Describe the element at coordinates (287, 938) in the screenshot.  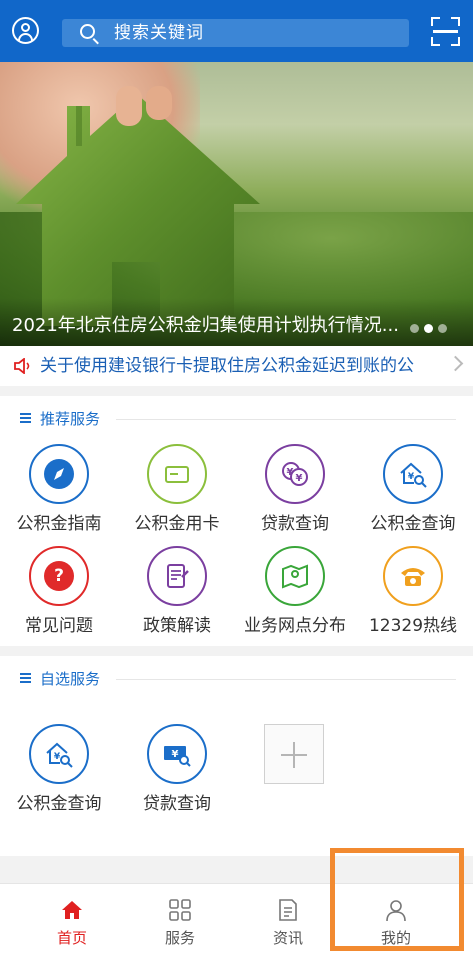
I see `tab-label: 资讯` at that location.